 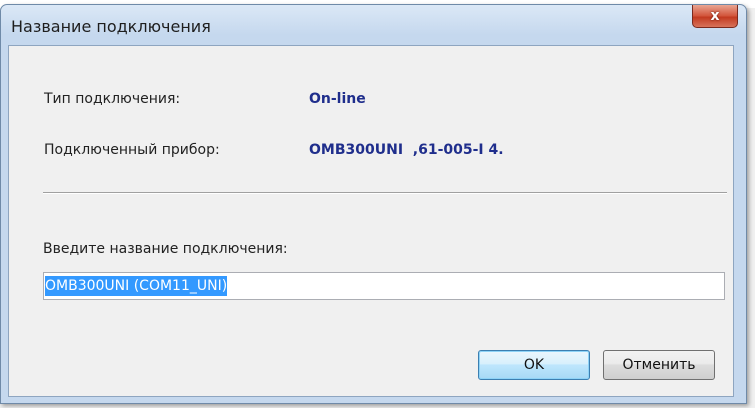 I want to click on connected-device-value: OMB300UNI ,61-005-I 4., so click(x=406, y=150).